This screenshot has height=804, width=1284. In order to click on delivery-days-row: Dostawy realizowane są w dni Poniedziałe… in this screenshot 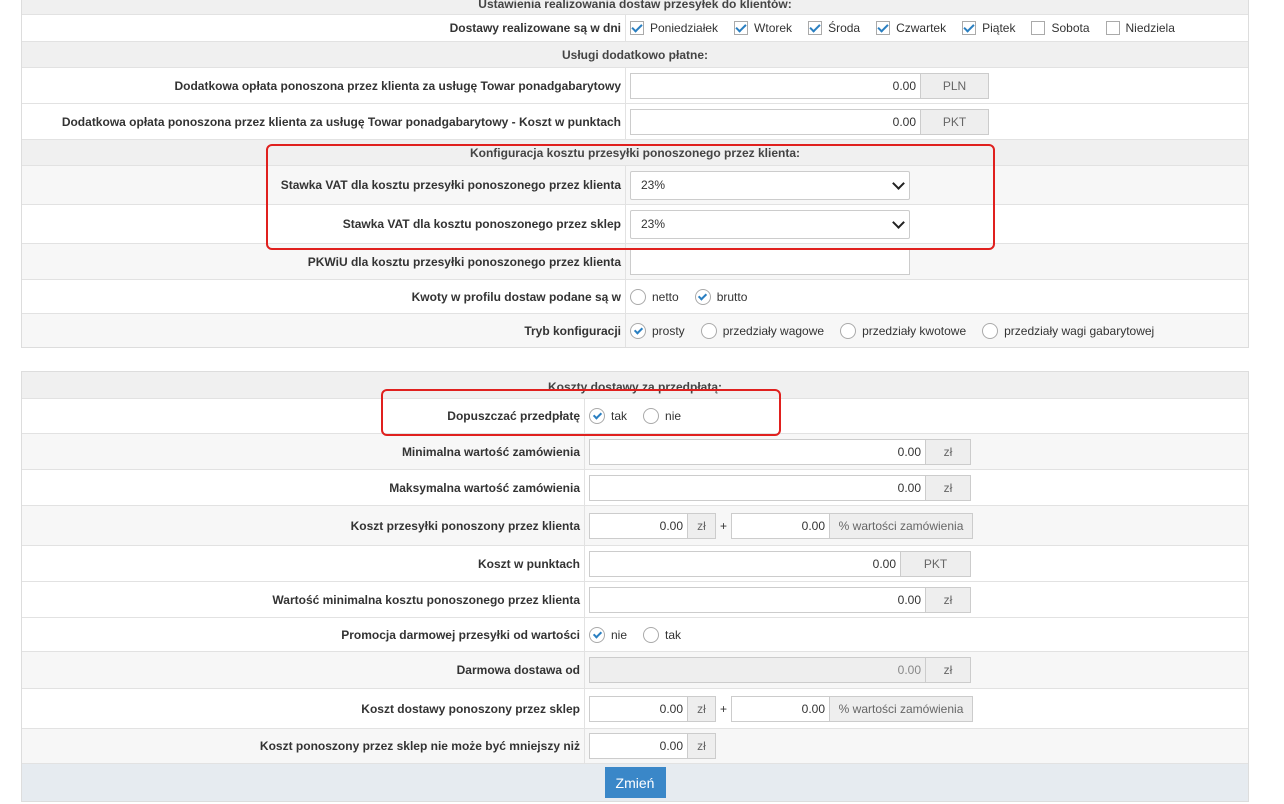, I will do `click(635, 27)`.